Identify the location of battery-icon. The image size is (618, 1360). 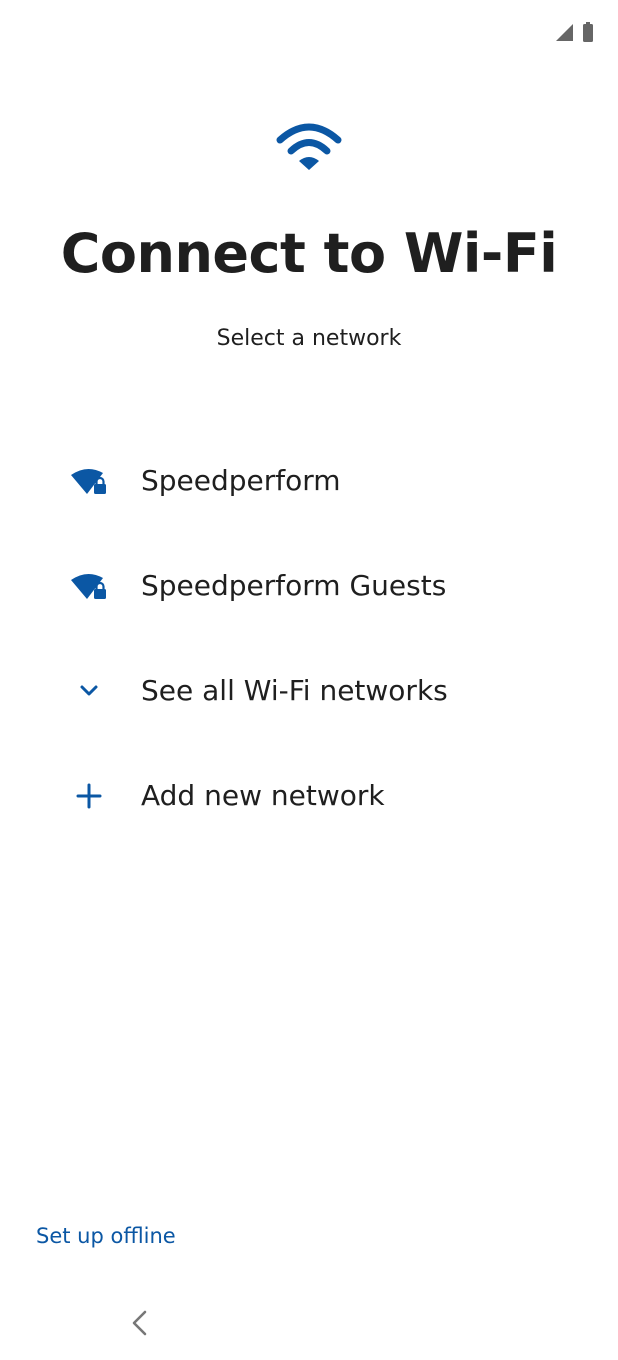
(588, 34).